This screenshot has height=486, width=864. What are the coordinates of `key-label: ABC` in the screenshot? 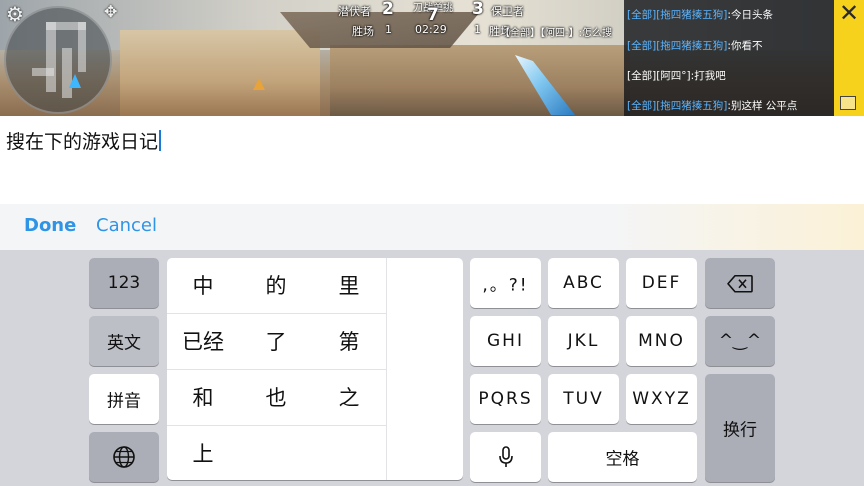 It's located at (583, 283).